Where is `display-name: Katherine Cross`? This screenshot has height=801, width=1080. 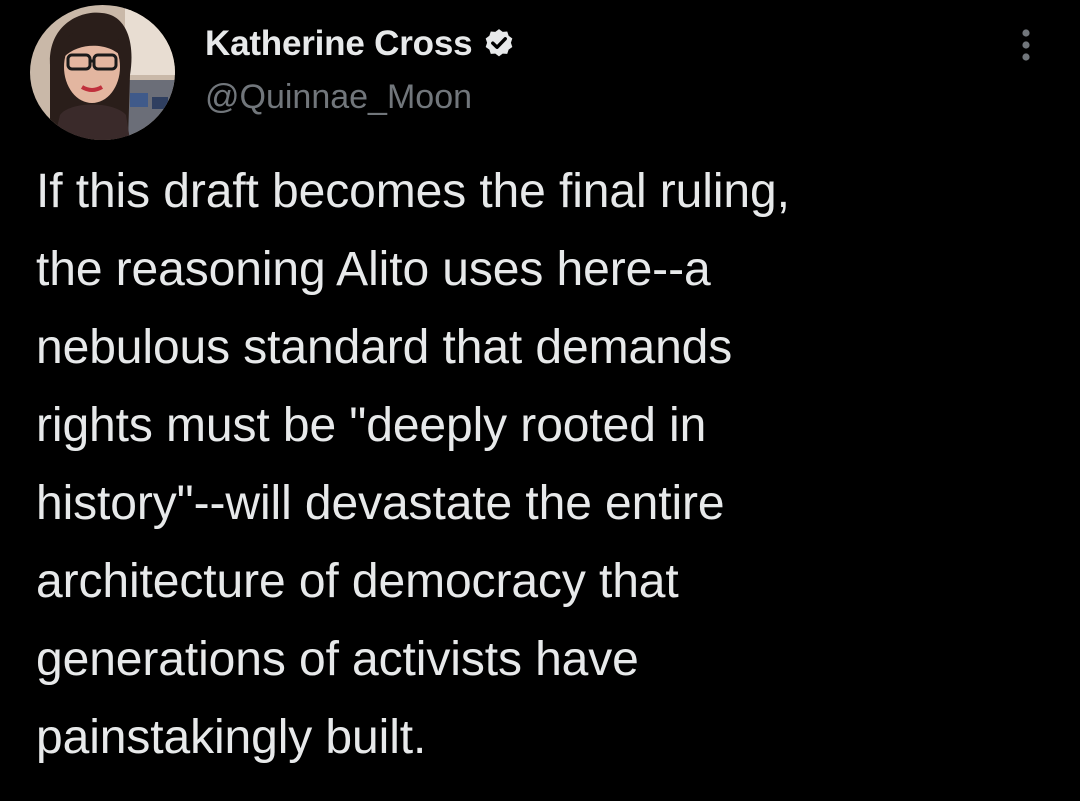 display-name: Katherine Cross is located at coordinates (339, 44).